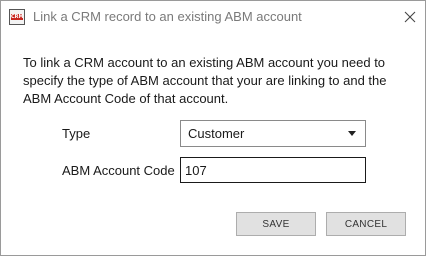 The image size is (426, 256). What do you see at coordinates (118, 170) in the screenshot?
I see `abm-account-code-label: ABM Account Code` at bounding box center [118, 170].